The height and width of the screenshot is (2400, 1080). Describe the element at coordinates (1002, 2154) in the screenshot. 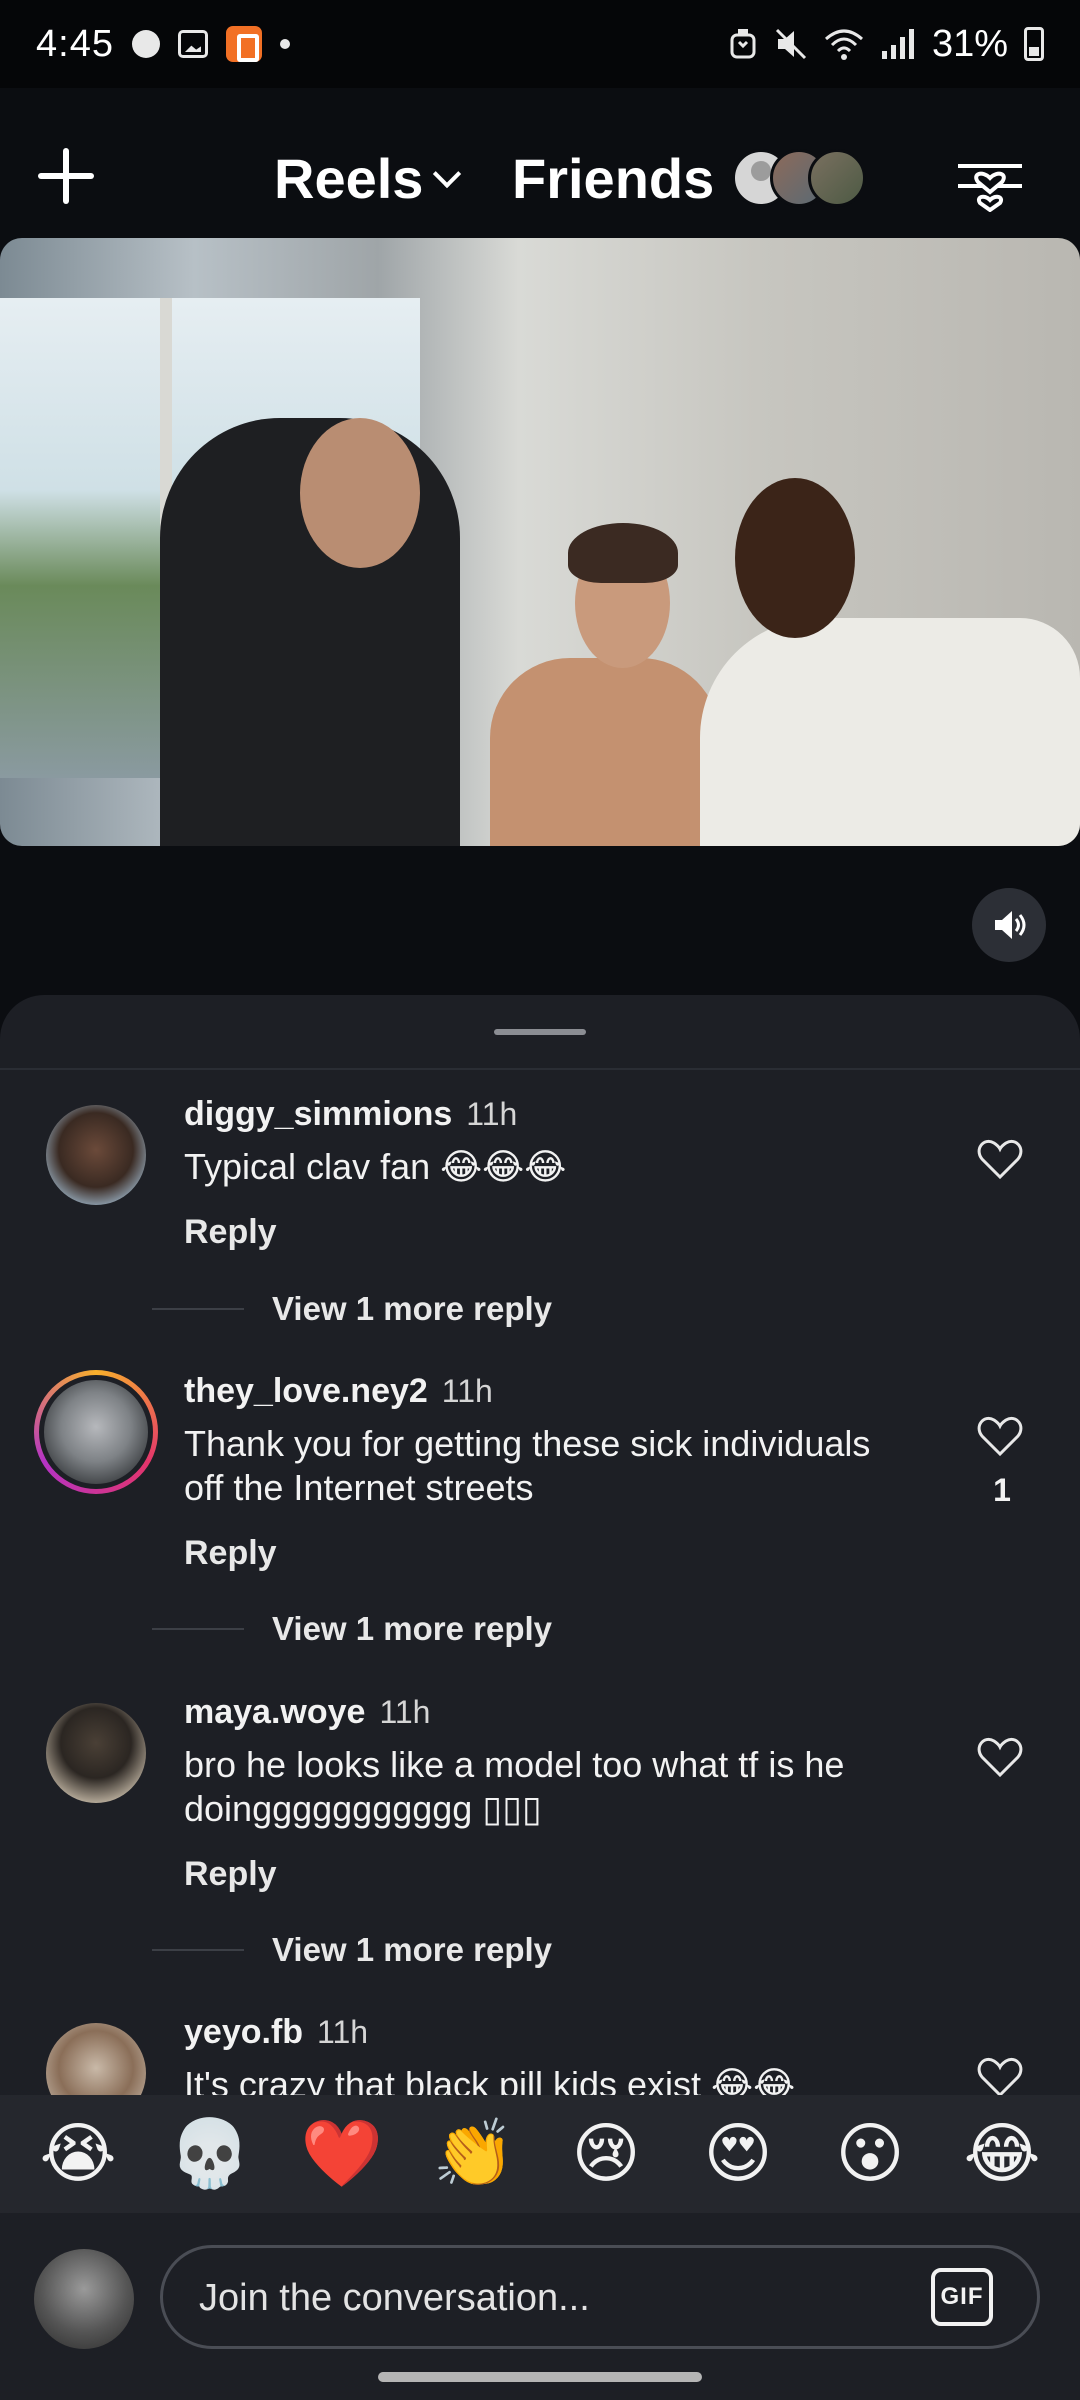

I see `emoji-tears-of-joy: 😂` at that location.